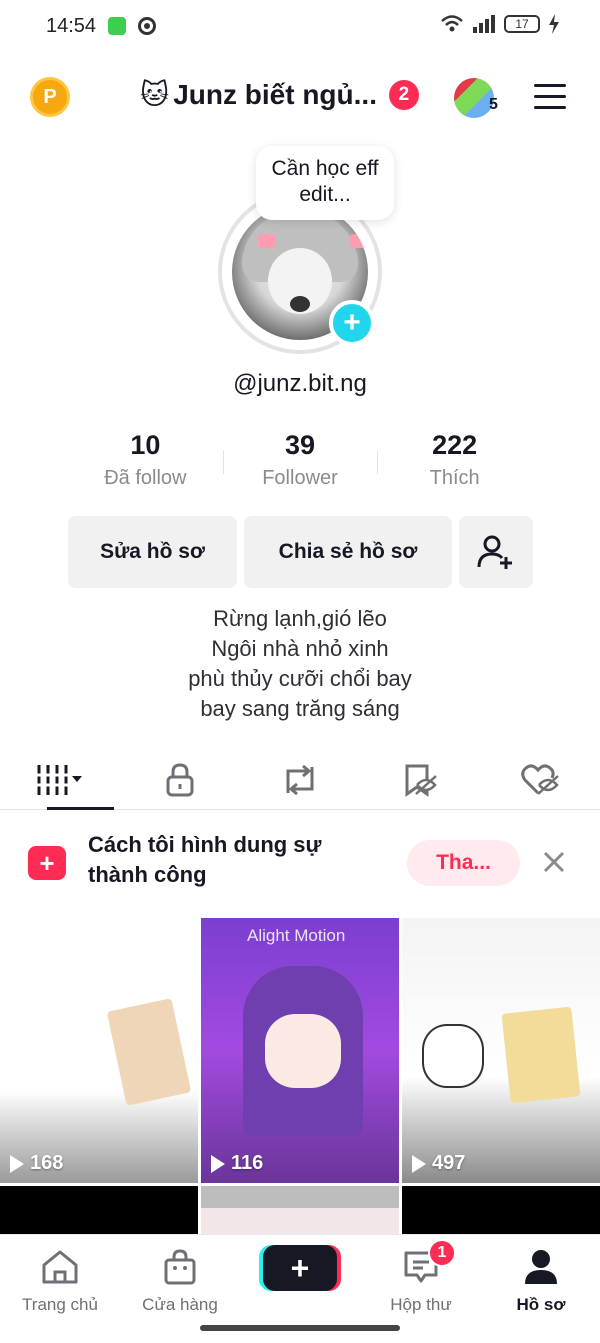  I want to click on video-thumbnail: Alight Motion 116, so click(300, 1050).